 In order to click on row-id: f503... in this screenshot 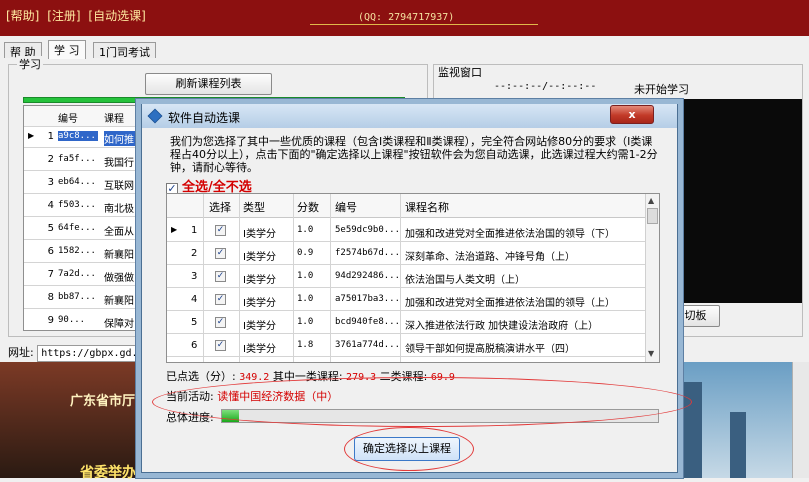, I will do `click(77, 205)`.